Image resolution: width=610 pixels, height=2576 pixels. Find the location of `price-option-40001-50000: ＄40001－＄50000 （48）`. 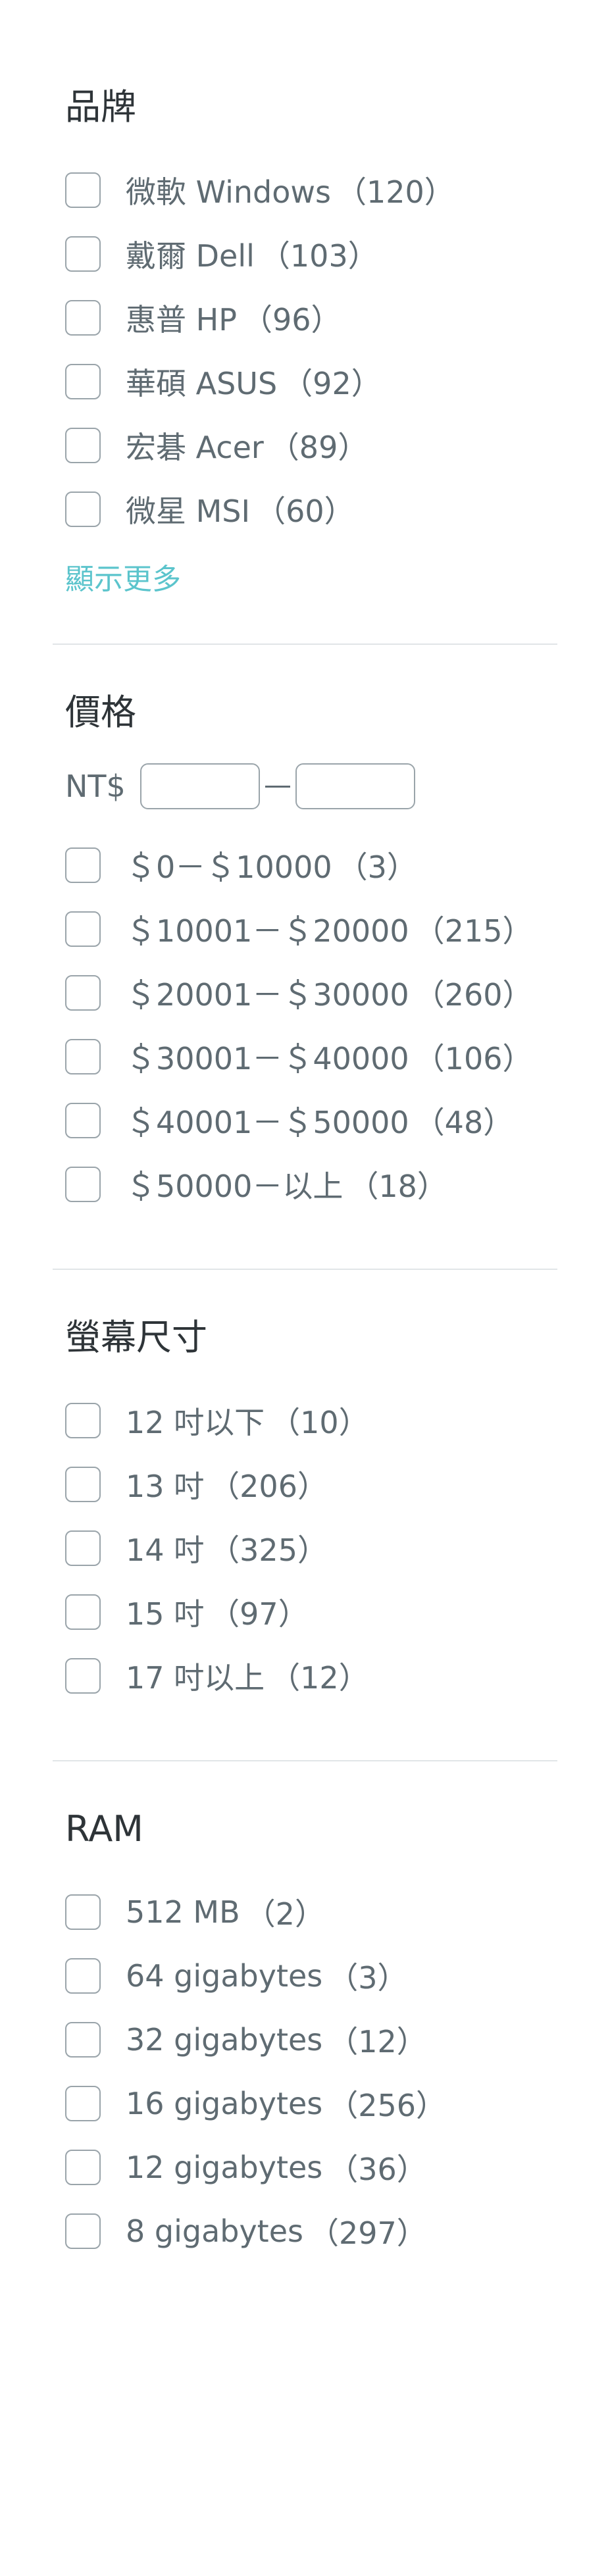

price-option-40001-50000: ＄40001－＄50000 （48） is located at coordinates (305, 1120).